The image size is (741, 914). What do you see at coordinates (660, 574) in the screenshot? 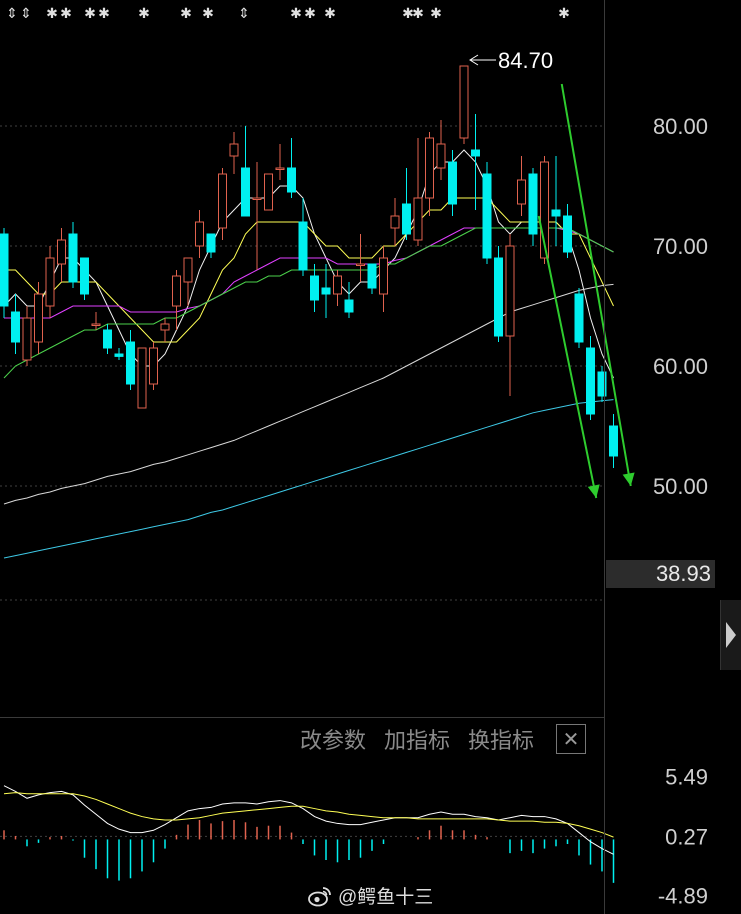
I see `current-price-readout: 38.93` at bounding box center [660, 574].